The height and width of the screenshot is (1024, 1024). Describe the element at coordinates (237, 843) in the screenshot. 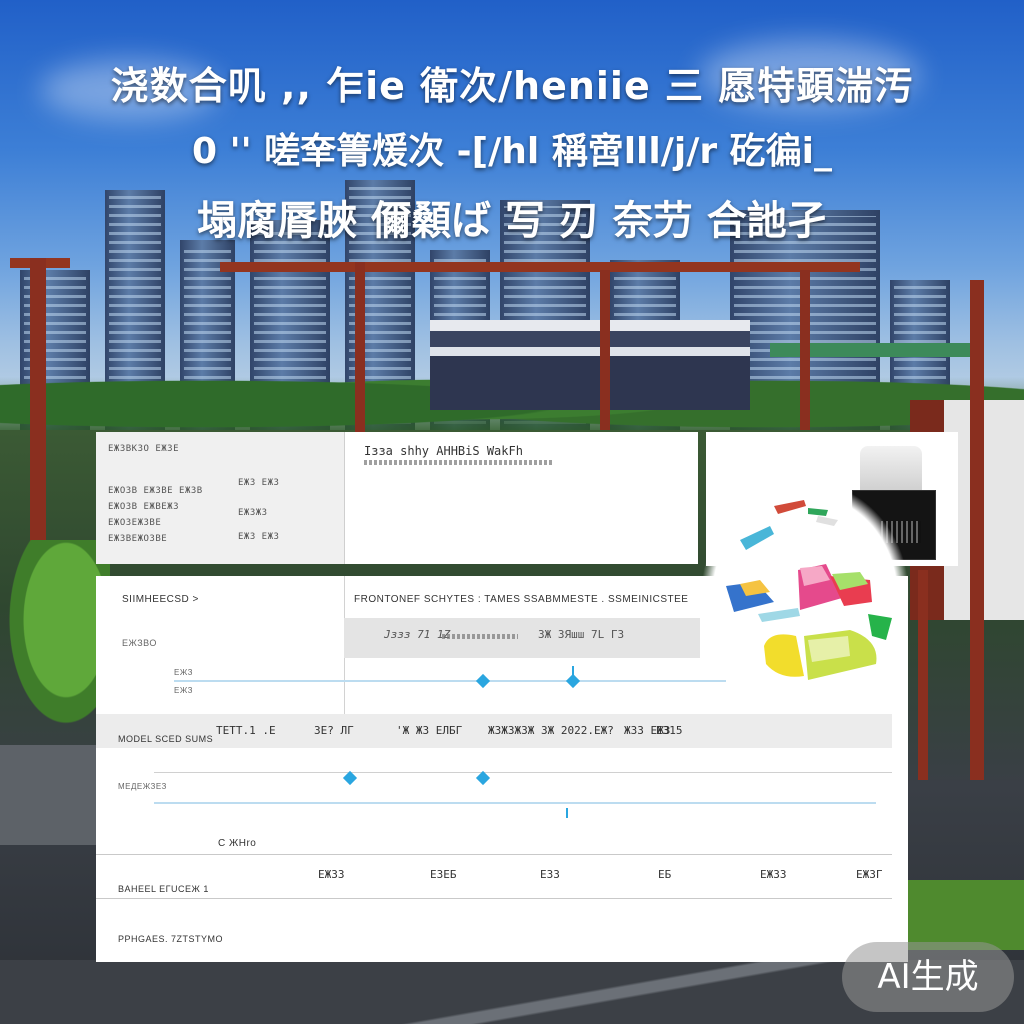

I see `cell-label: C ЖНro` at that location.